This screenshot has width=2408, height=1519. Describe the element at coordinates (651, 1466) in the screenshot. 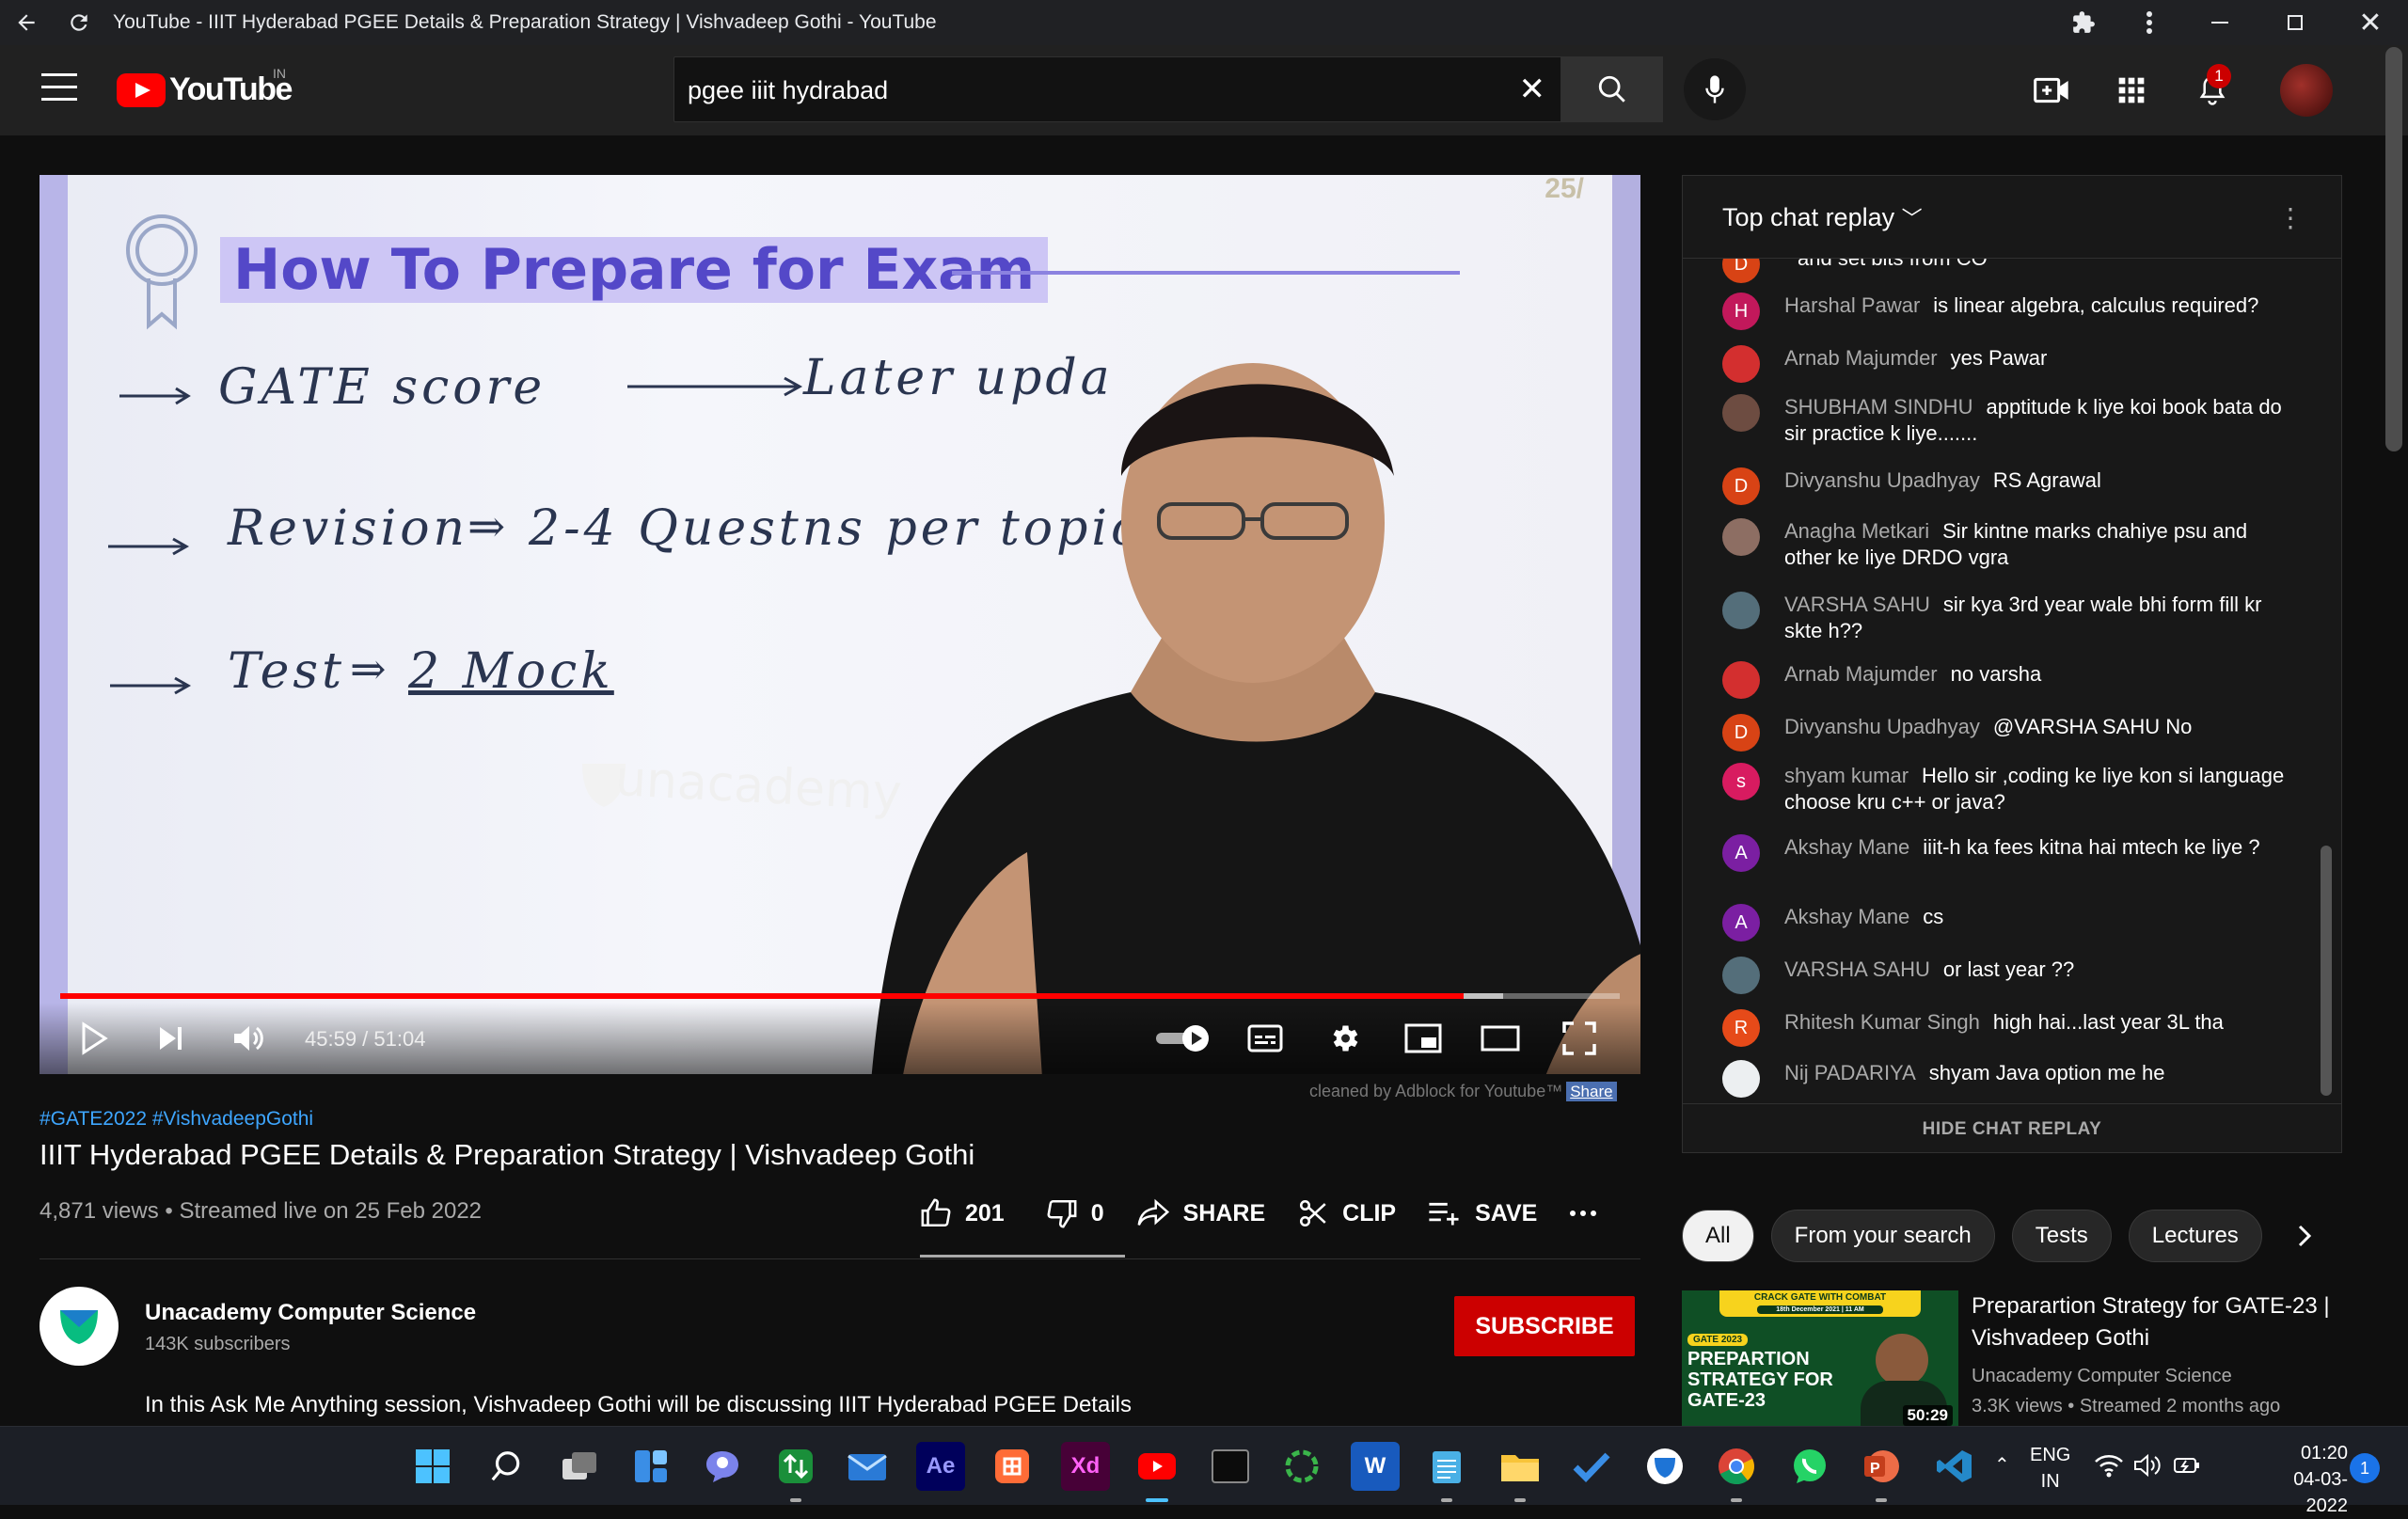

I see `widgets-icon` at that location.